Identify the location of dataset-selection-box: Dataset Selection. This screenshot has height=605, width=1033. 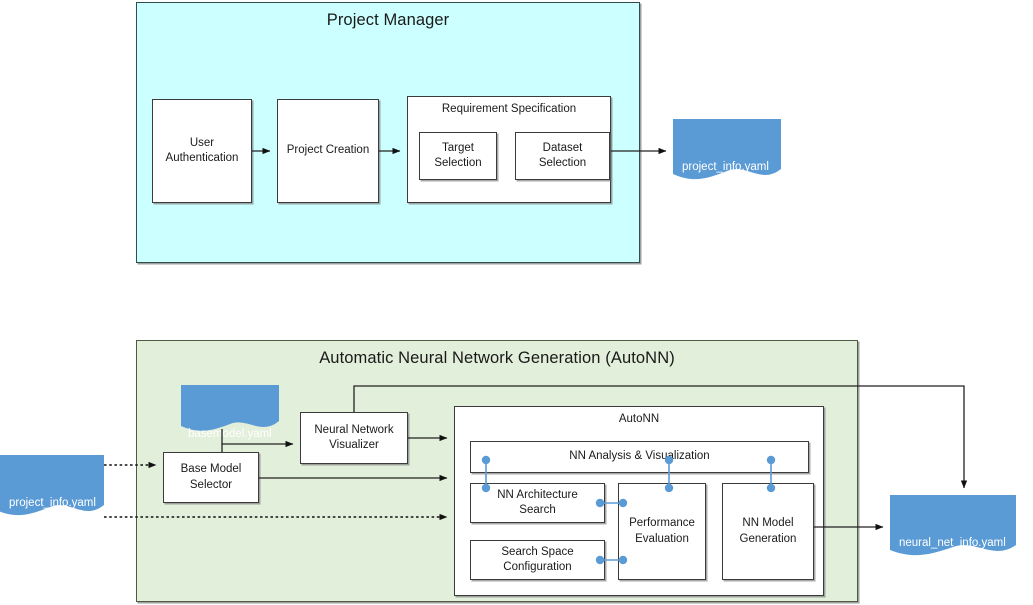
(562, 156).